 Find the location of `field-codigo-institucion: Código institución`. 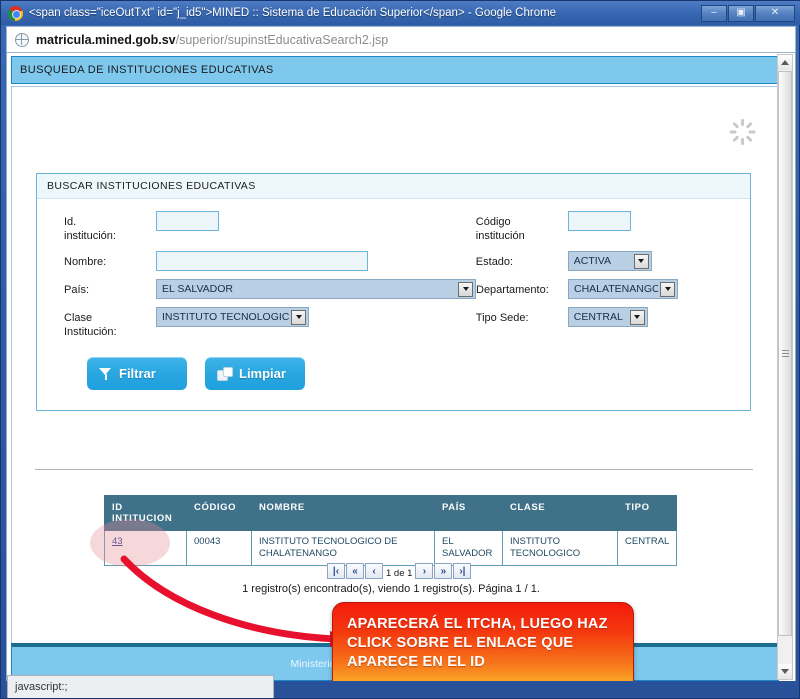

field-codigo-institucion: Código institución is located at coordinates (613, 227).